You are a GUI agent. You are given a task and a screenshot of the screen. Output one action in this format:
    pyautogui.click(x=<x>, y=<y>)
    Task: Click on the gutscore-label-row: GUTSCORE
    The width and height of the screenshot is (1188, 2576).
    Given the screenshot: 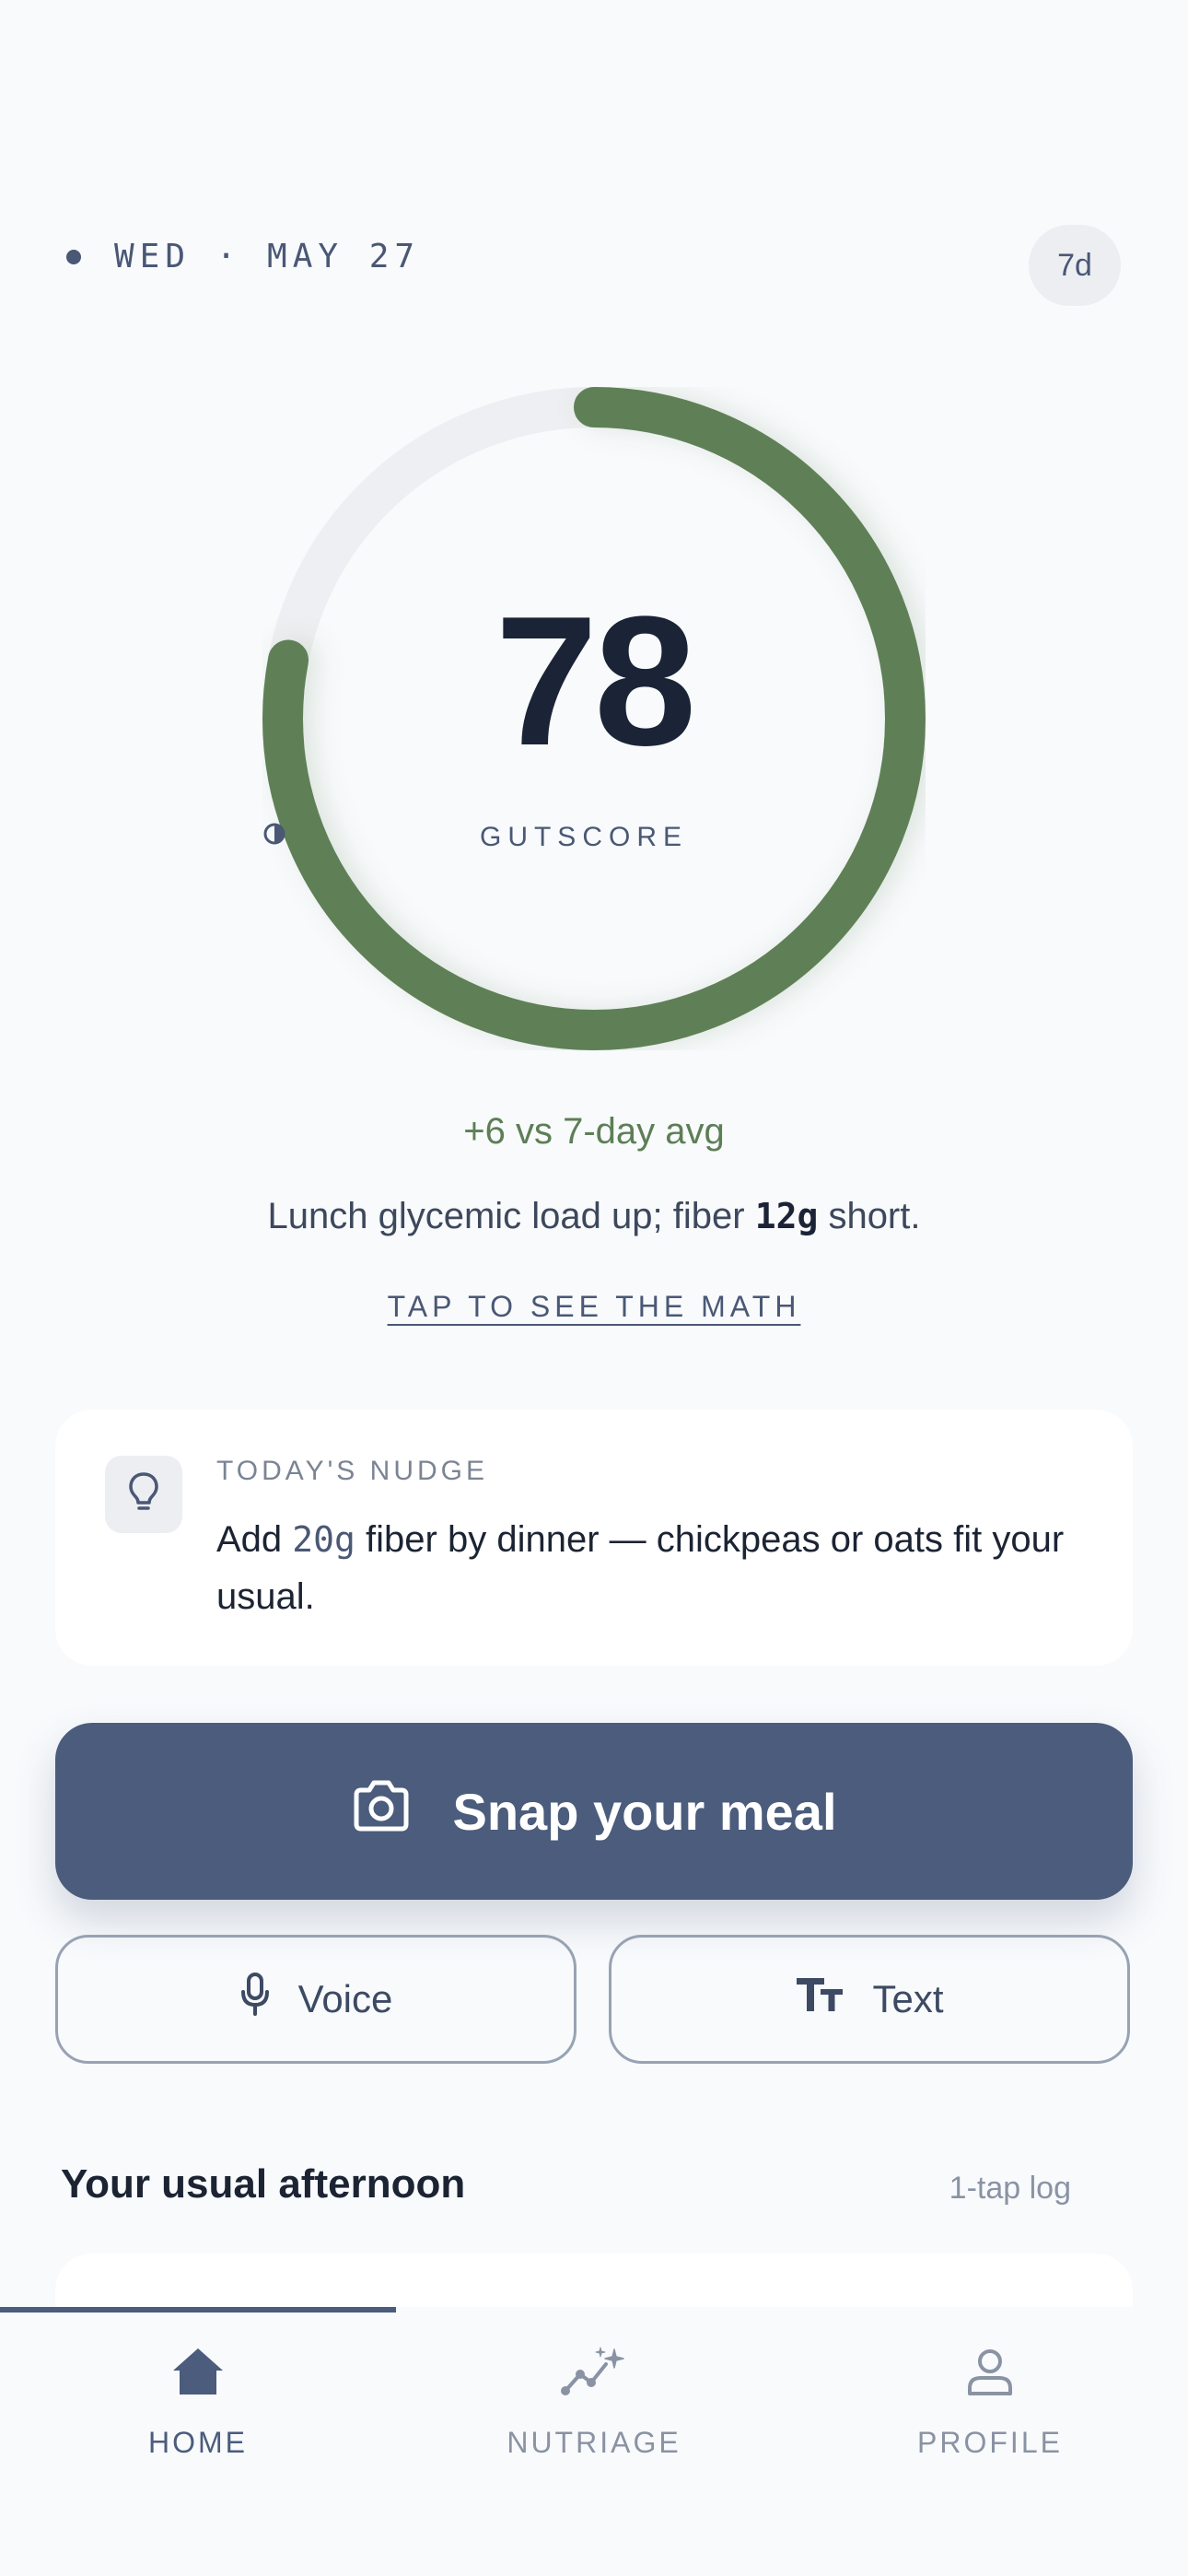 What is the action you would take?
    pyautogui.click(x=594, y=837)
    